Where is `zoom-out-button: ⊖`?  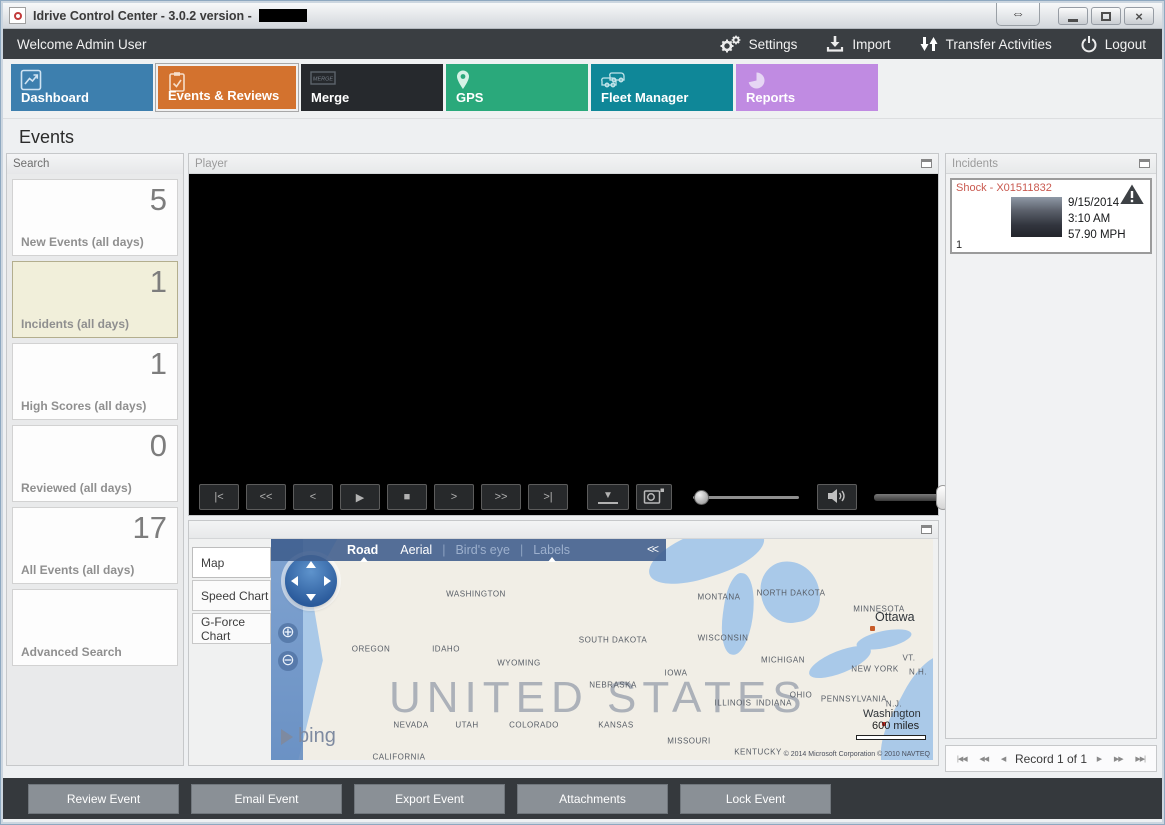 zoom-out-button: ⊖ is located at coordinates (288, 661).